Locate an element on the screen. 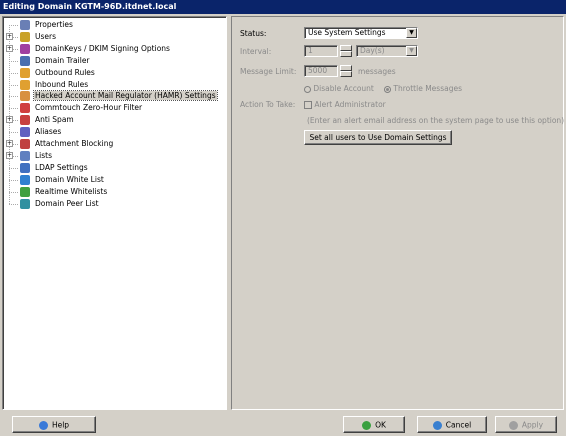 This screenshot has height=436, width=566. hamr-icon is located at coordinates (25, 96).